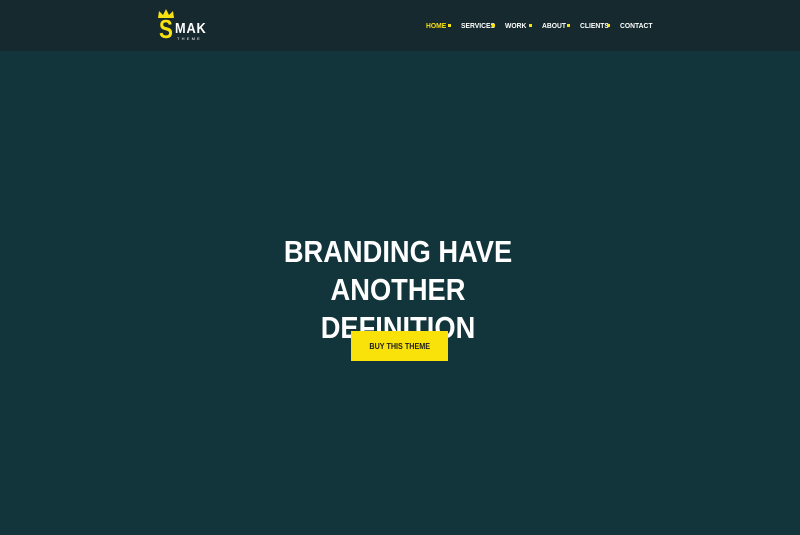 This screenshot has width=800, height=535. What do you see at coordinates (166, 29) in the screenshot?
I see `brand-letter: S` at bounding box center [166, 29].